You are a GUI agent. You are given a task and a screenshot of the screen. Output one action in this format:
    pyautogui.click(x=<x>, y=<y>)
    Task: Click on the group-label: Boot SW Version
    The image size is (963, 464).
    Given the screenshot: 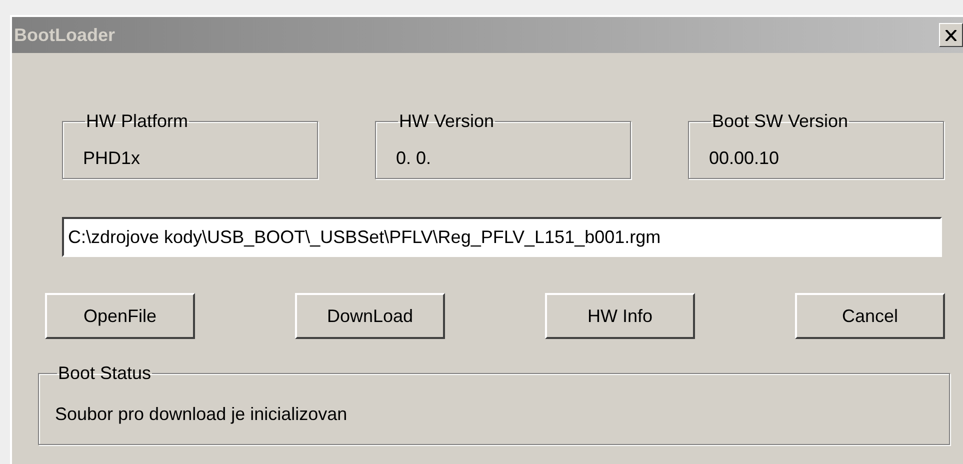 What is the action you would take?
    pyautogui.click(x=780, y=121)
    